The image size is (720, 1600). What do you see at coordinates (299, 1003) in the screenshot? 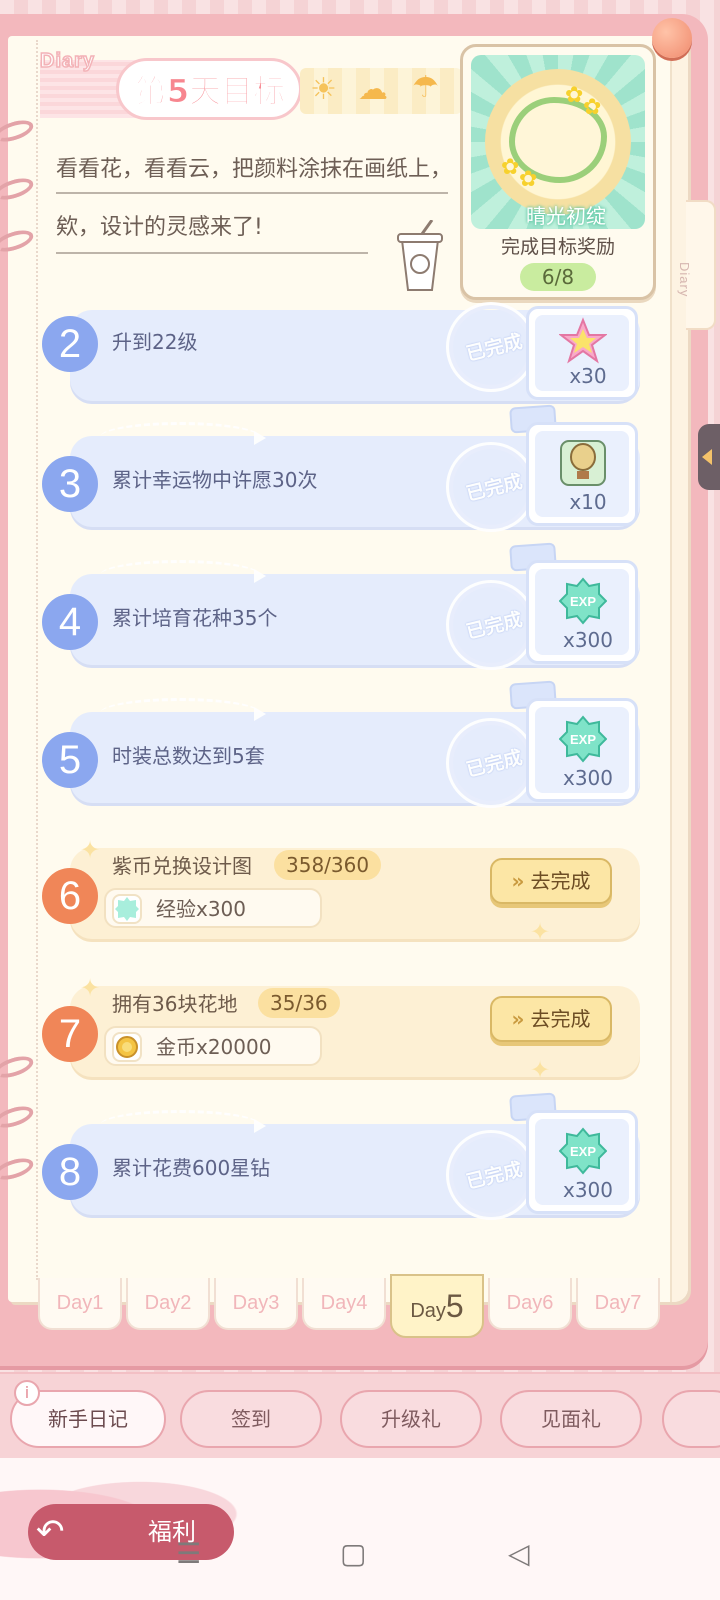
I see `task-progress-badge: 35/36` at bounding box center [299, 1003].